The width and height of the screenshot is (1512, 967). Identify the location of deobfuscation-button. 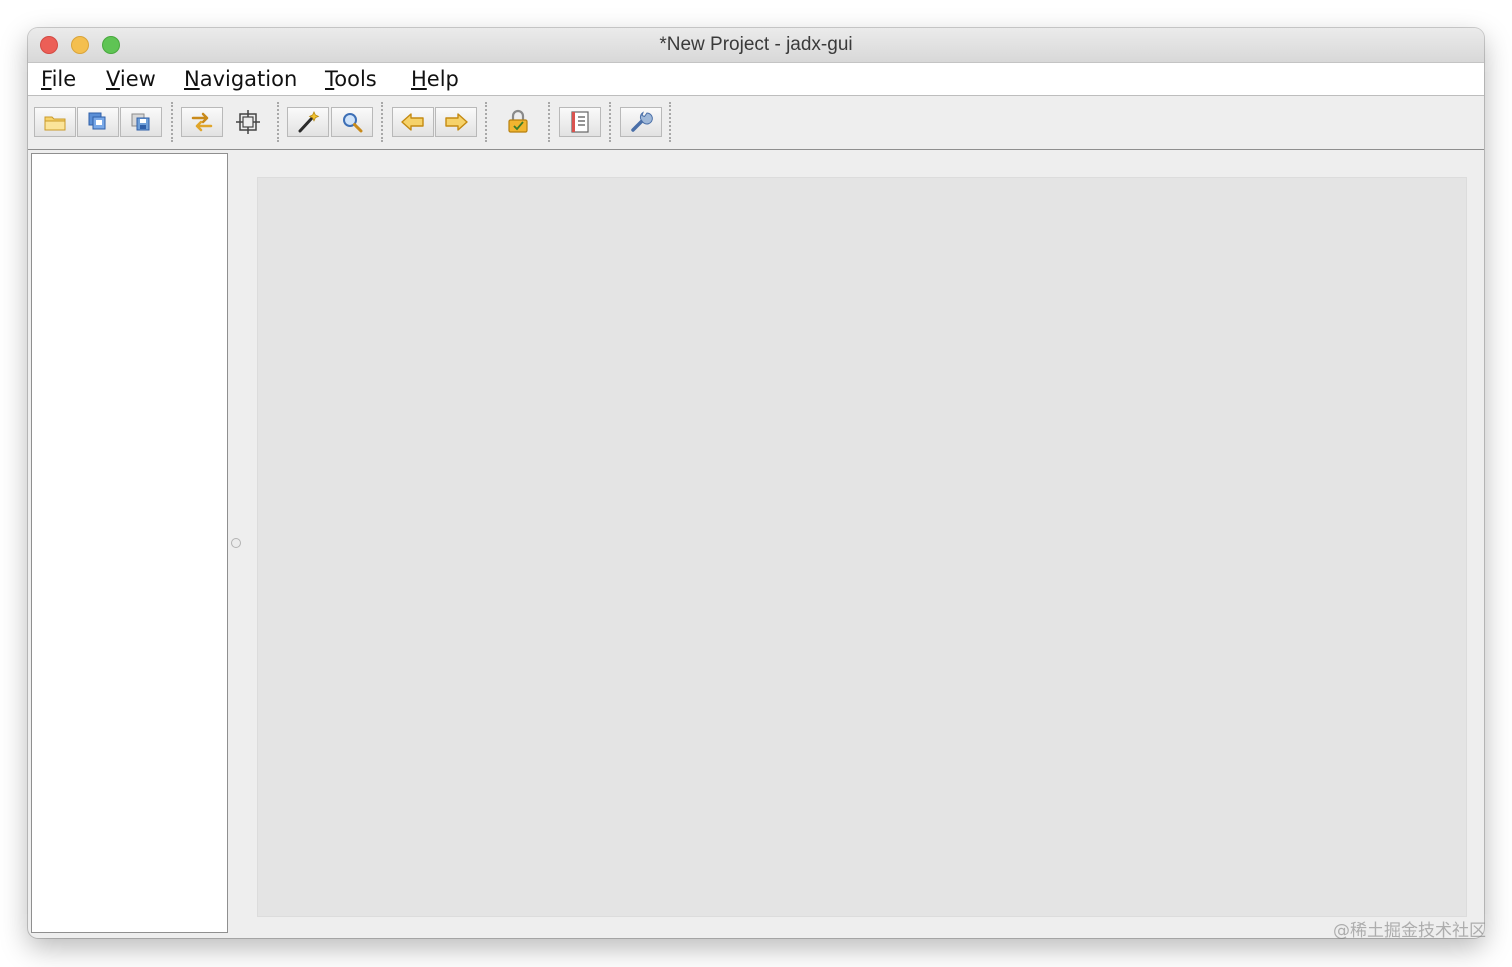
(518, 122).